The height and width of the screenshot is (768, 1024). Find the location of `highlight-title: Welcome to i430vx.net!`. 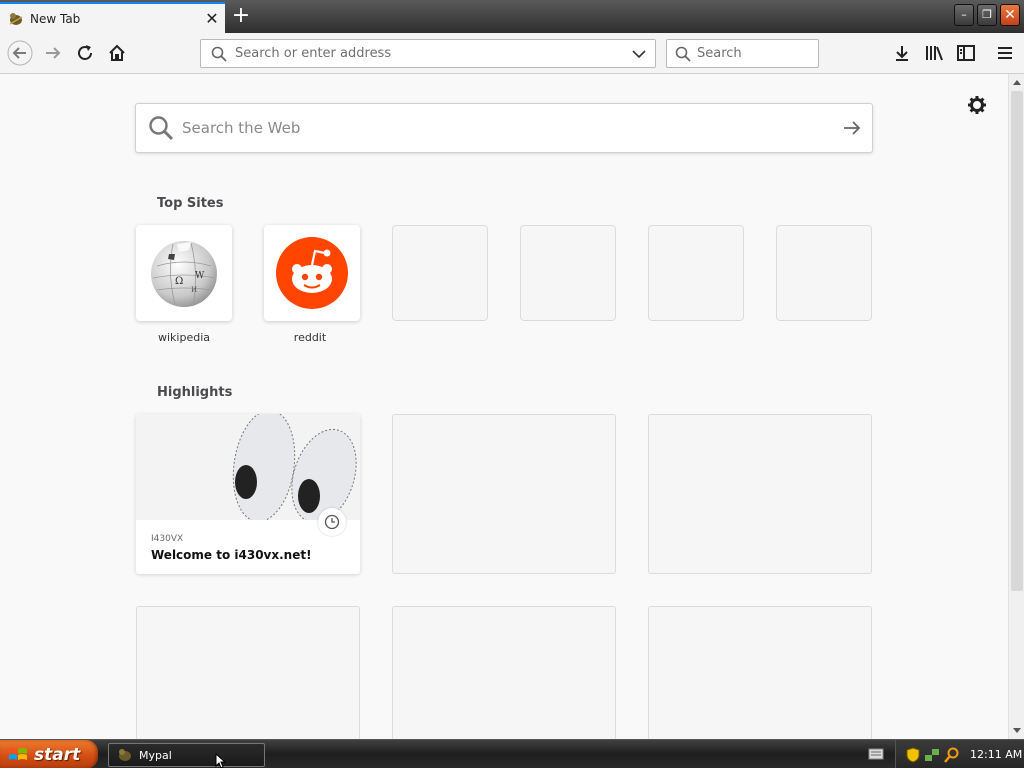

highlight-title: Welcome to i430vx.net! is located at coordinates (231, 555).